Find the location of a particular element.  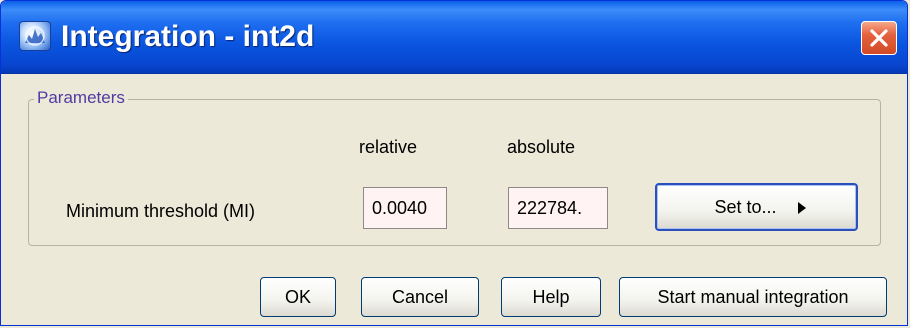

start-manual-integration-button: Start manual integration is located at coordinates (753, 297).